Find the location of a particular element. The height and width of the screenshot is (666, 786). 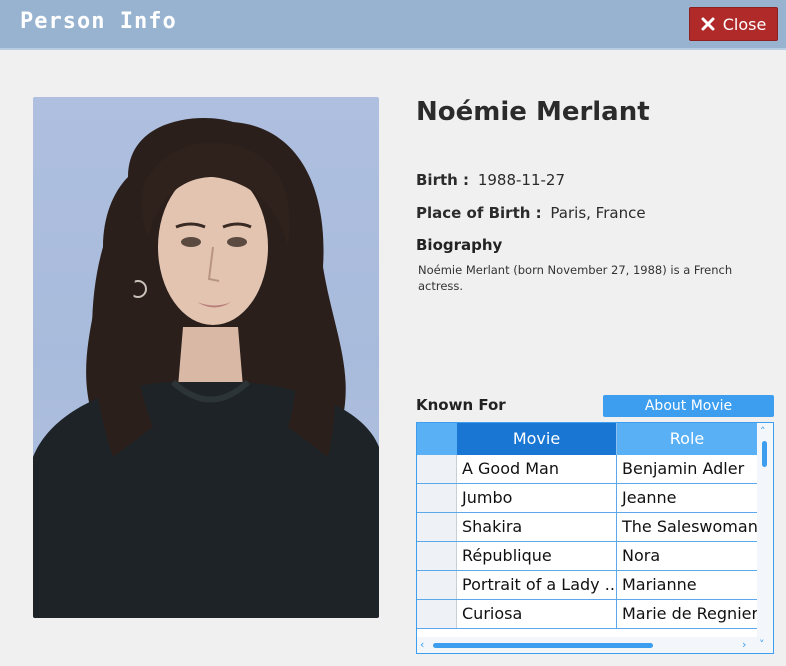

close-button: Close is located at coordinates (733, 24).